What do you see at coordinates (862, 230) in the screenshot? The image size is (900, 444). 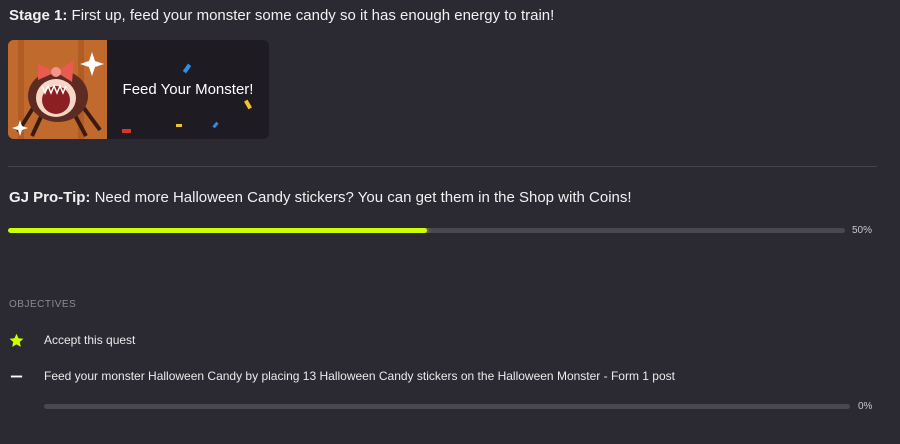 I see `quest-progress-percent: 50%` at bounding box center [862, 230].